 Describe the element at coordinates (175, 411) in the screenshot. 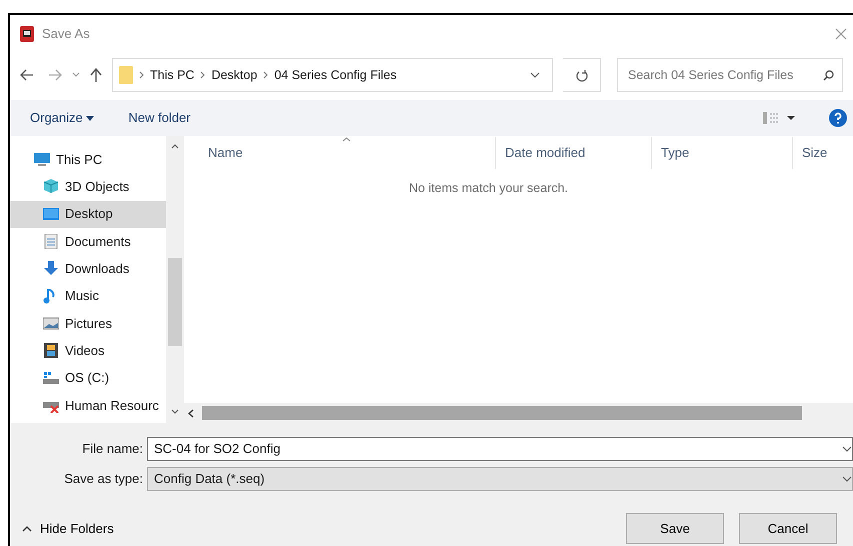

I see `scroll-down-icon` at that location.